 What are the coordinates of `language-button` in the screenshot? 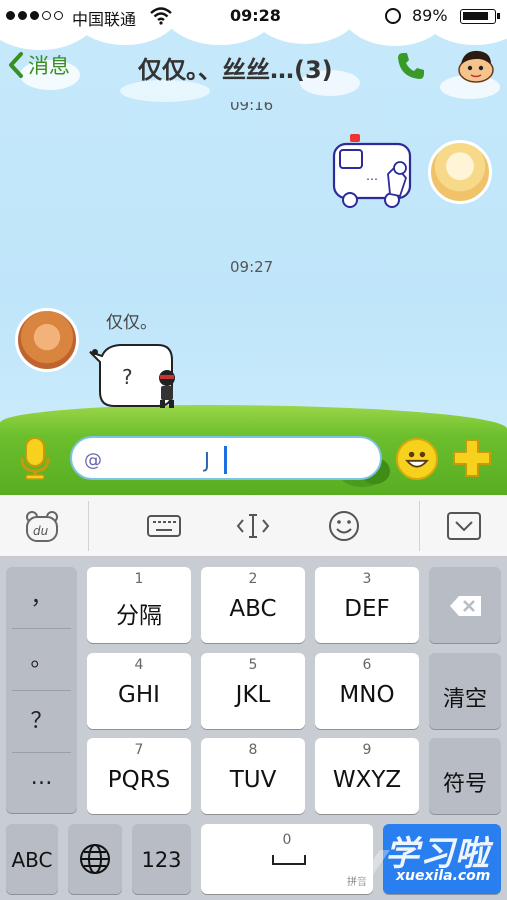 It's located at (95, 859).